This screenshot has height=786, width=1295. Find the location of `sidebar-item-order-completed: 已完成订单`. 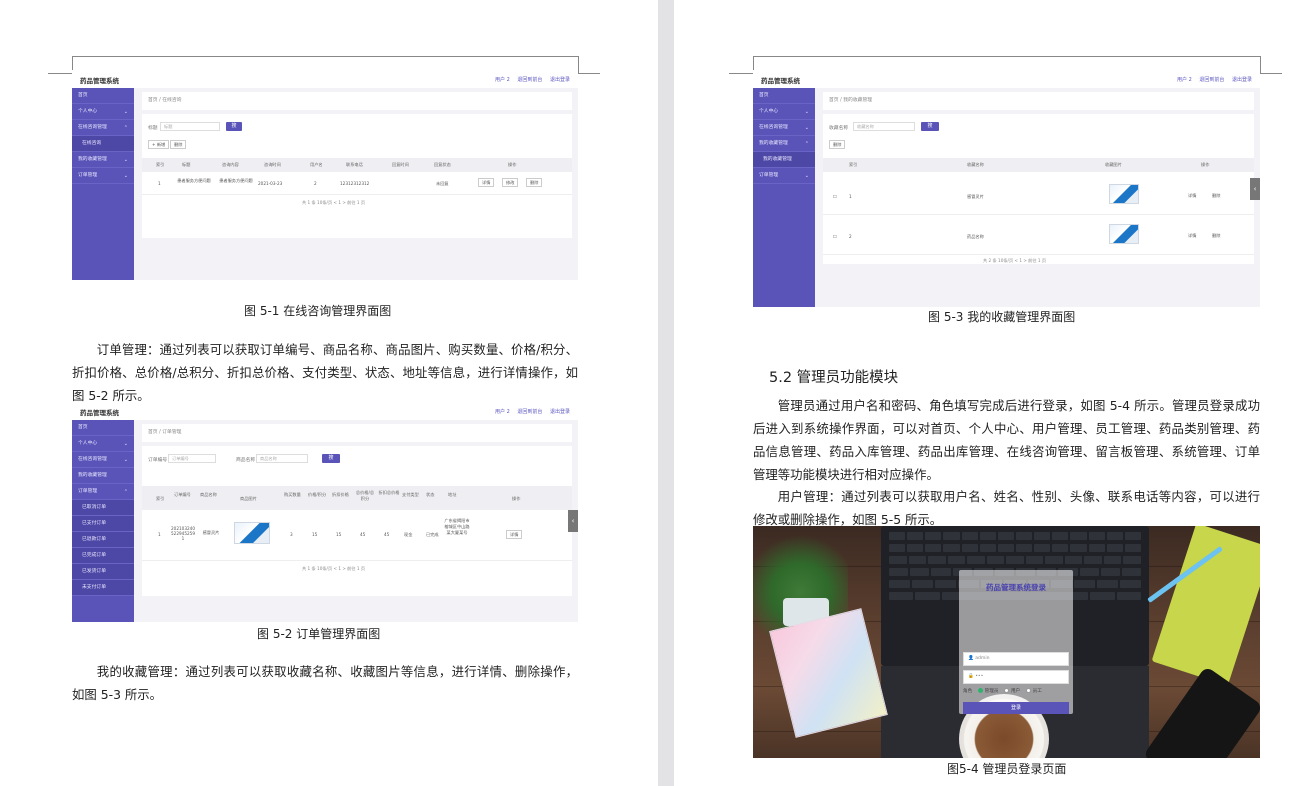

sidebar-item-order-completed: 已完成订单 is located at coordinates (103, 556).